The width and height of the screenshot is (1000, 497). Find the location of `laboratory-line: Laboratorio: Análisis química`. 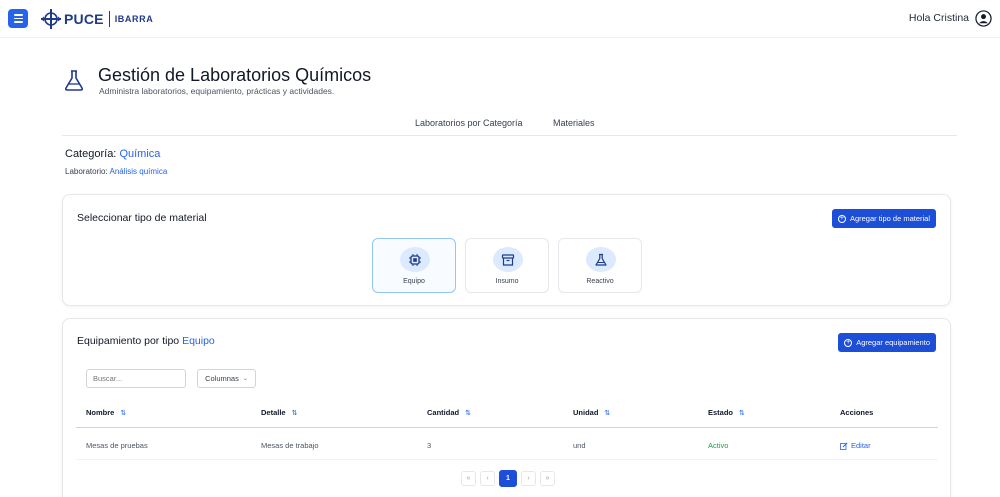

laboratory-line: Laboratorio: Análisis química is located at coordinates (116, 171).